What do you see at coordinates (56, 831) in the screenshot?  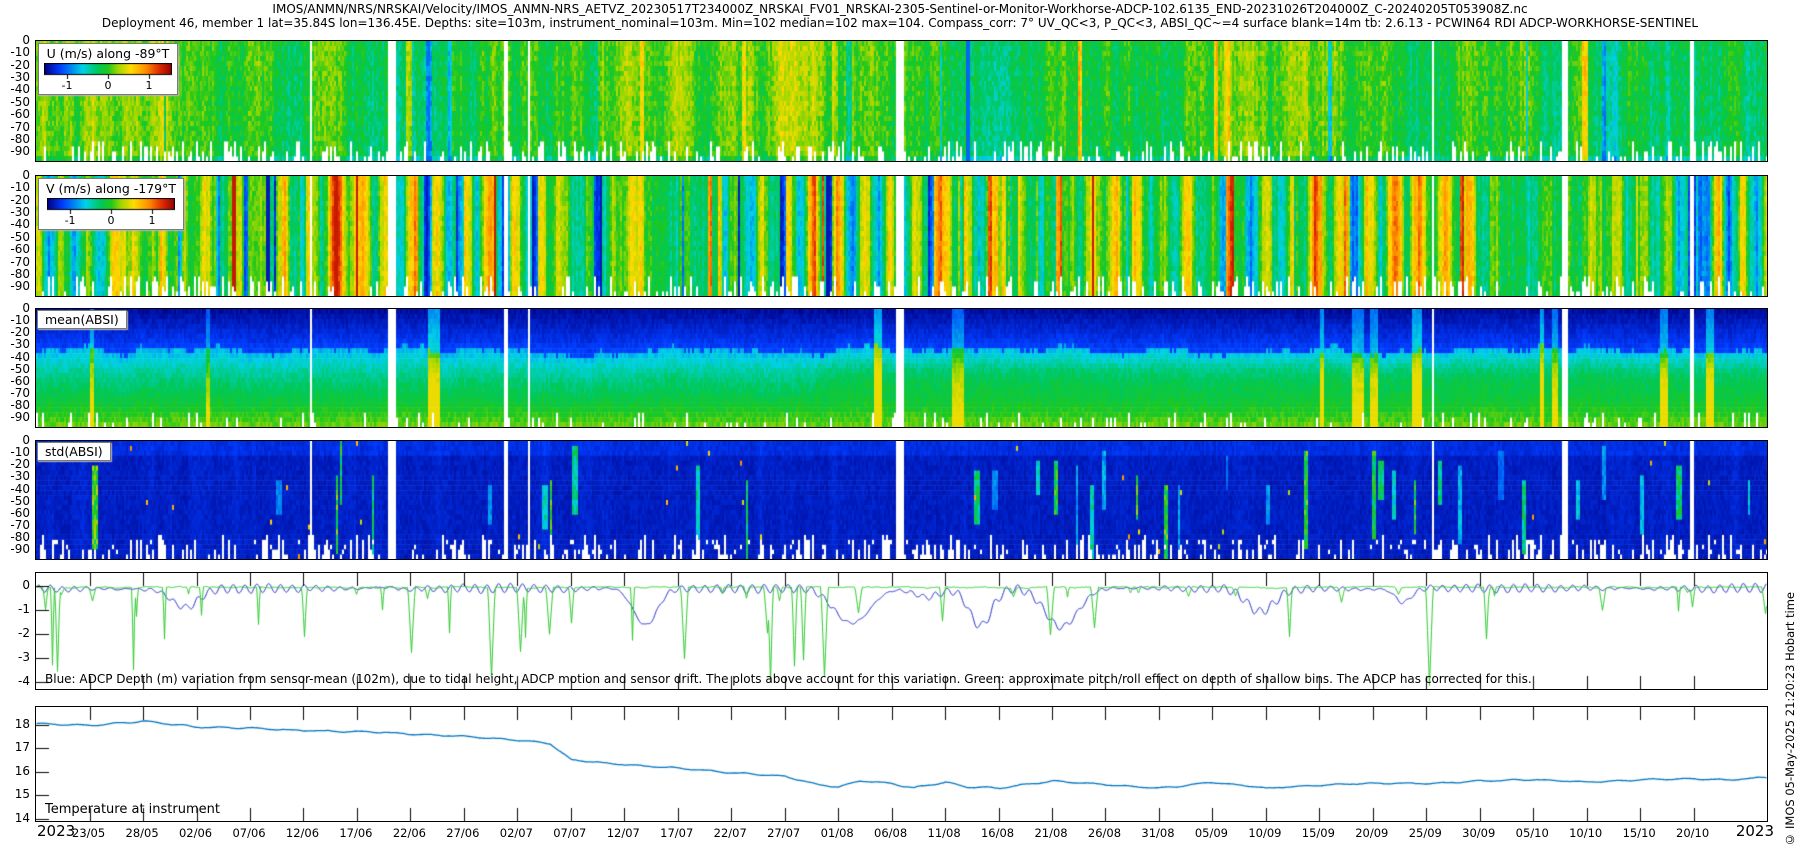 I see `year-label-left: 2023` at bounding box center [56, 831].